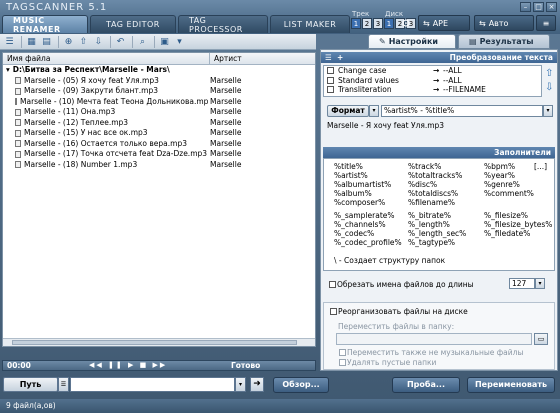 The height and width of the screenshot is (413, 560). What do you see at coordinates (538, 7) in the screenshot?
I see `maximize-button: □` at bounding box center [538, 7].